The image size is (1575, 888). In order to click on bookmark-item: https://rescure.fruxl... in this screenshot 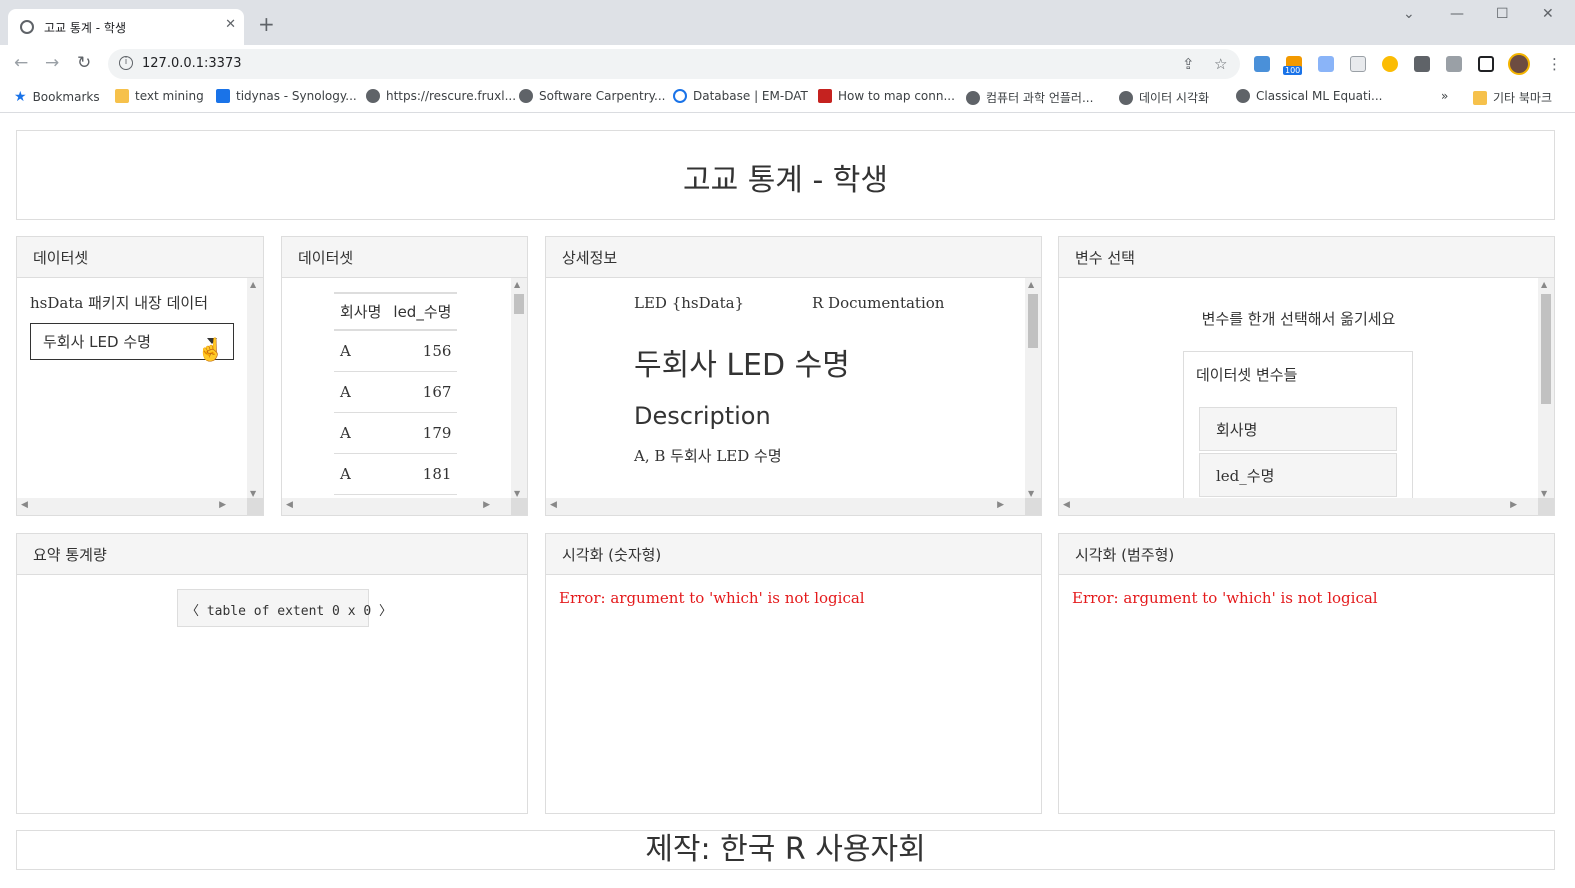, I will do `click(441, 96)`.